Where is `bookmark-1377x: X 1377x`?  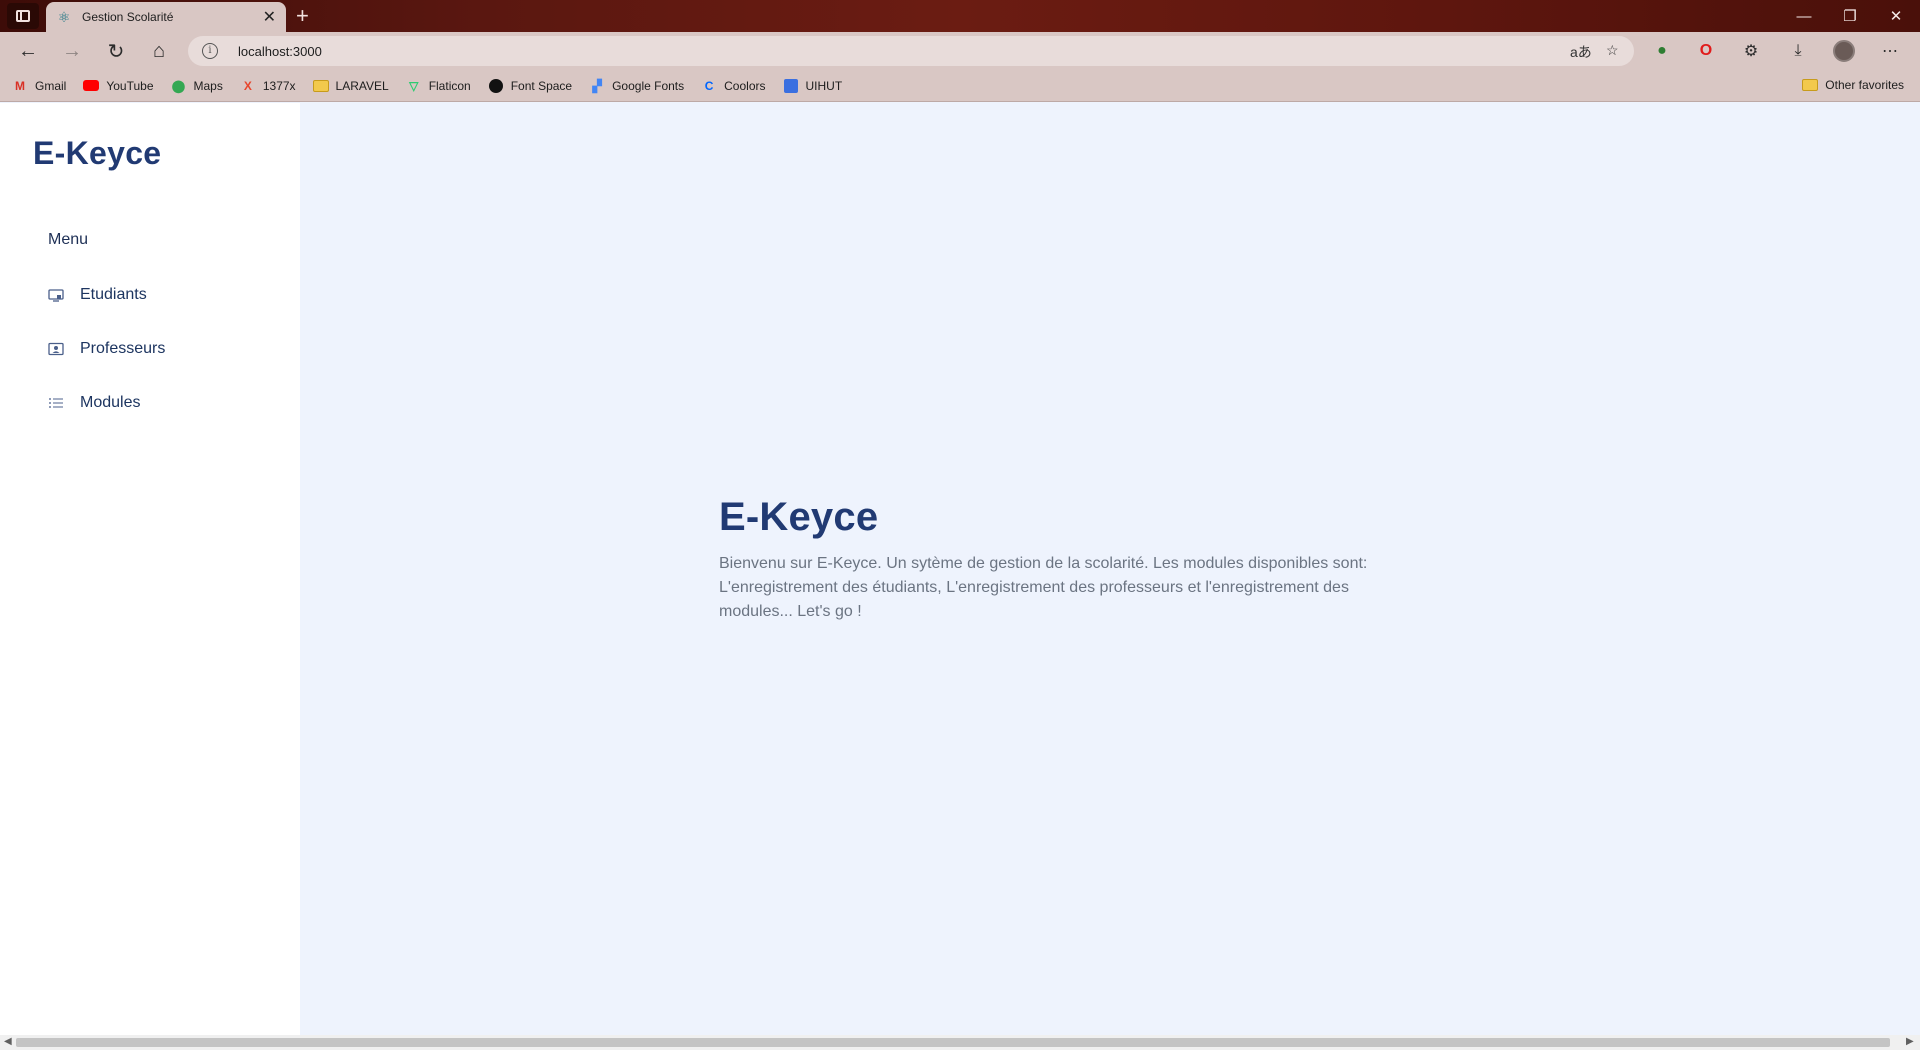 bookmark-1377x: X 1377x is located at coordinates (268, 86).